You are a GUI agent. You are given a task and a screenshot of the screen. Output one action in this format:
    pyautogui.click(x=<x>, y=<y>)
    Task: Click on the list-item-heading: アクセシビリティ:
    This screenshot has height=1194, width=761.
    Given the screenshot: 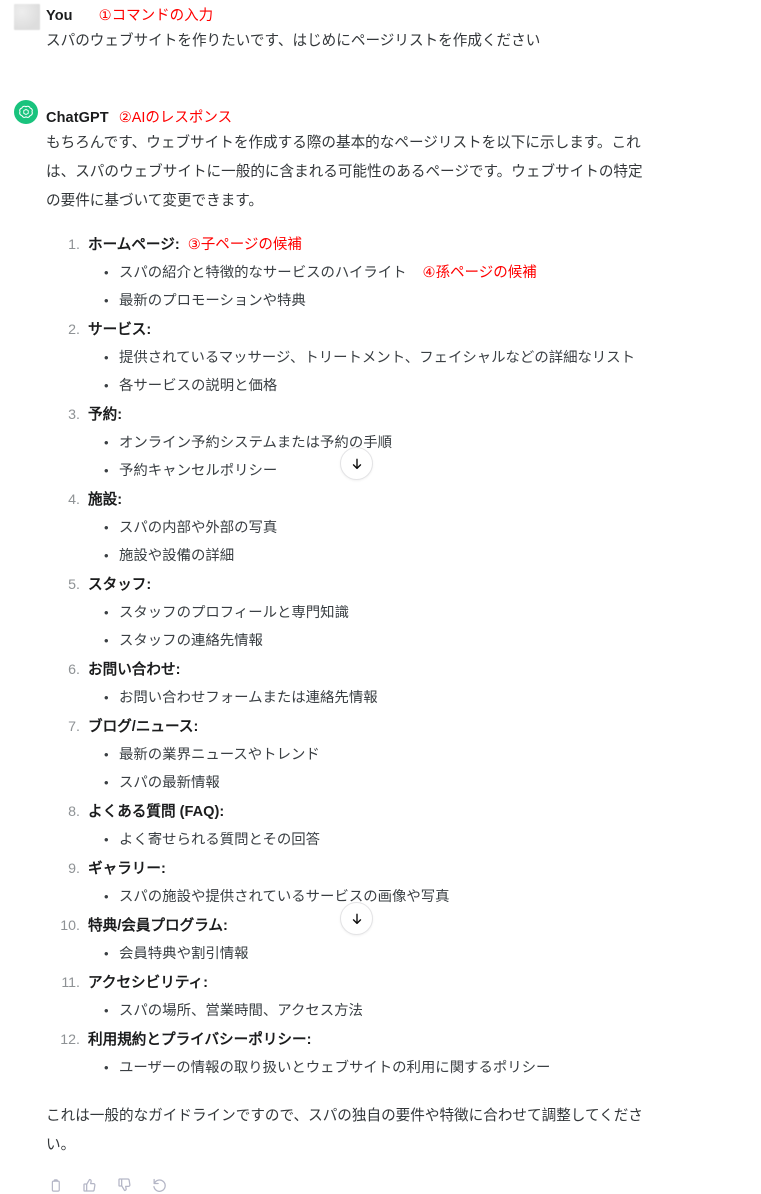 What is the action you would take?
    pyautogui.click(x=424, y=983)
    